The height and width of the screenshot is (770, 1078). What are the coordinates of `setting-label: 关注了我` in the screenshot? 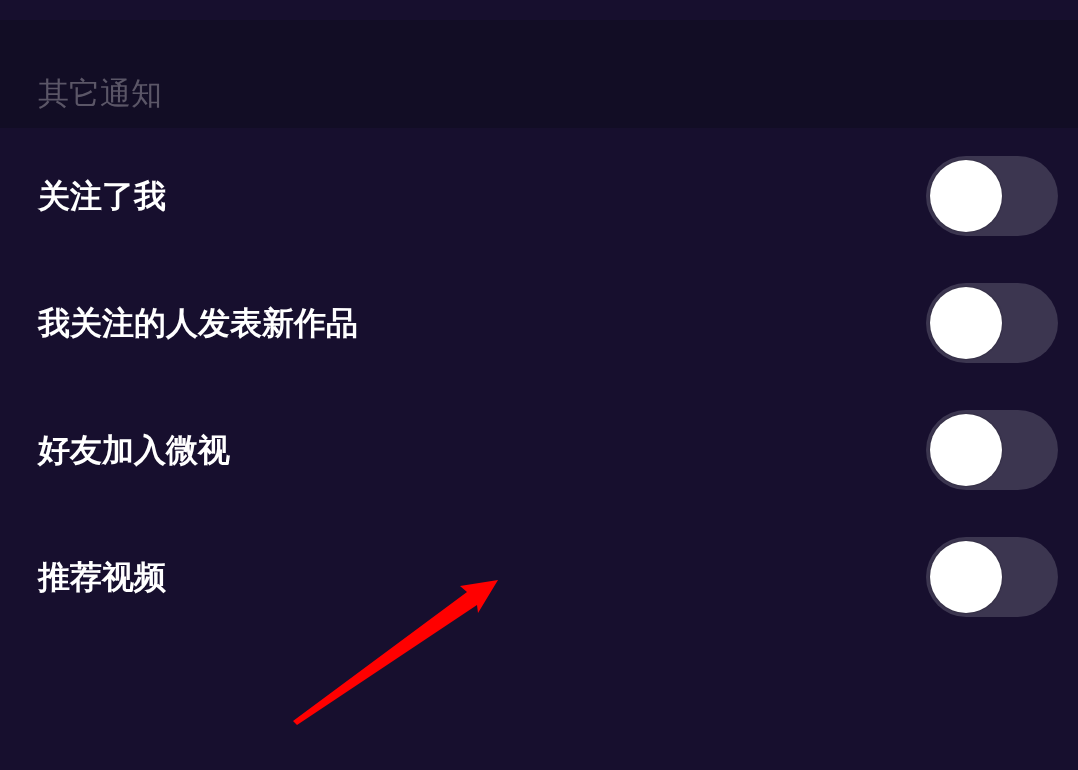 It's located at (102, 195).